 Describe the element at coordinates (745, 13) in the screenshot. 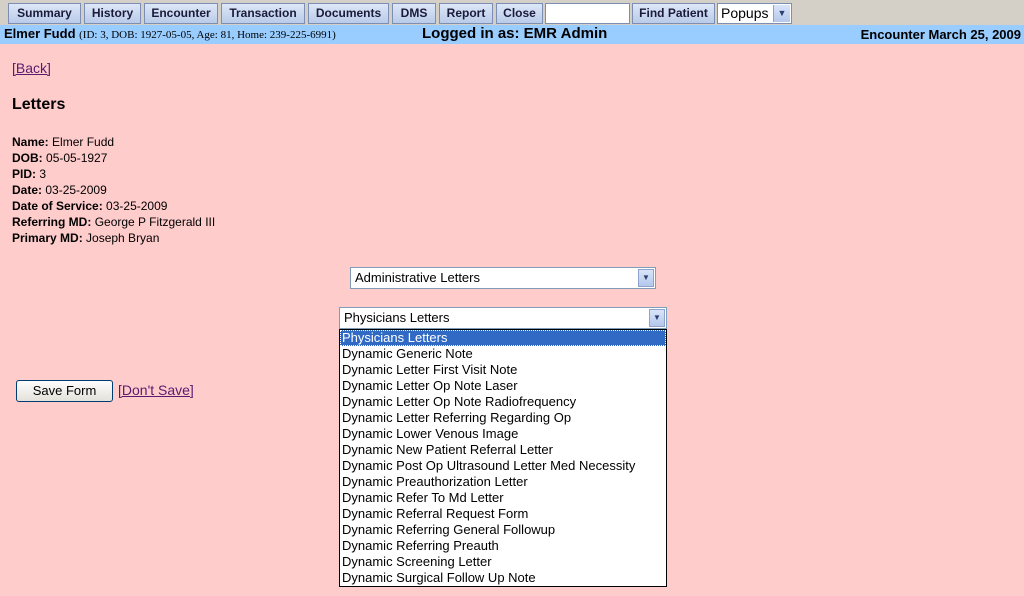

I see `popups-select-value: Popups` at that location.